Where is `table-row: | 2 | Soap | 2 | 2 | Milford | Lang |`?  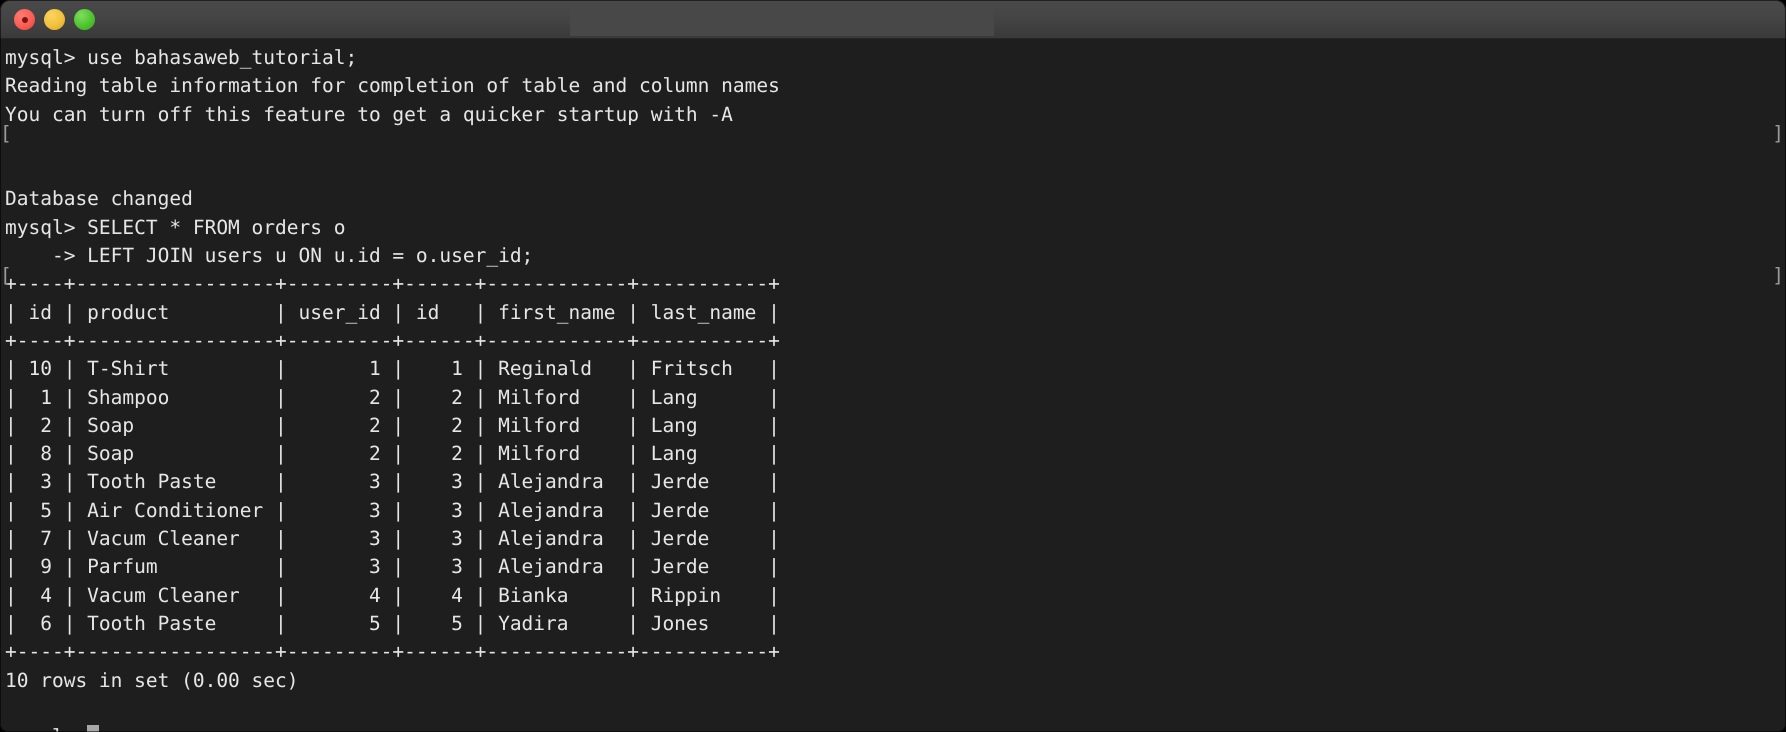 table-row: | 2 | Soap | 2 | 2 | Milford | Lang | is located at coordinates (392, 425).